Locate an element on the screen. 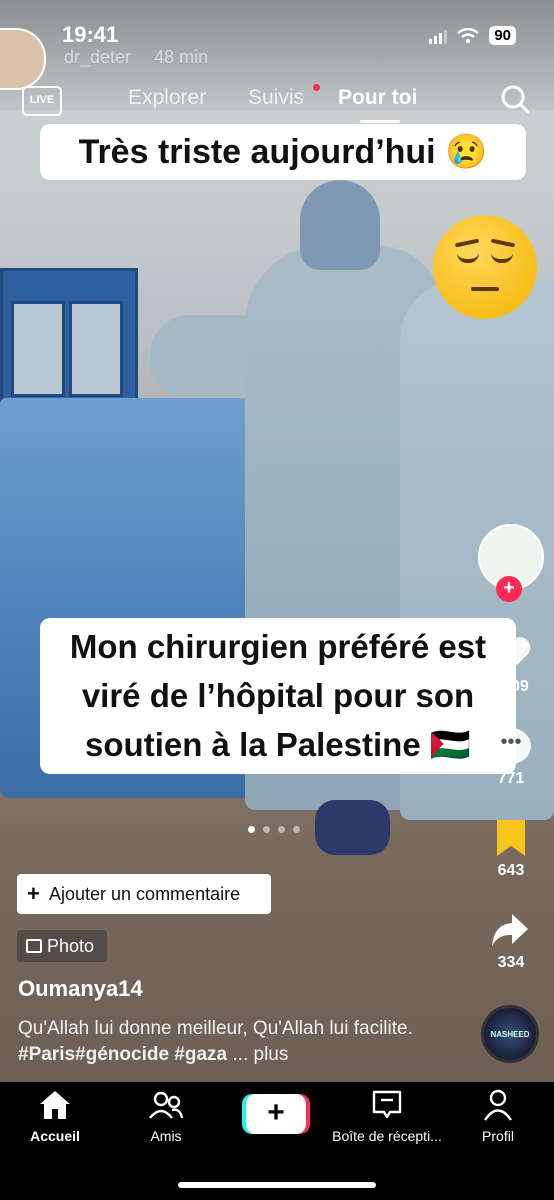 The image size is (554, 1200). wifi-icon is located at coordinates (468, 35).